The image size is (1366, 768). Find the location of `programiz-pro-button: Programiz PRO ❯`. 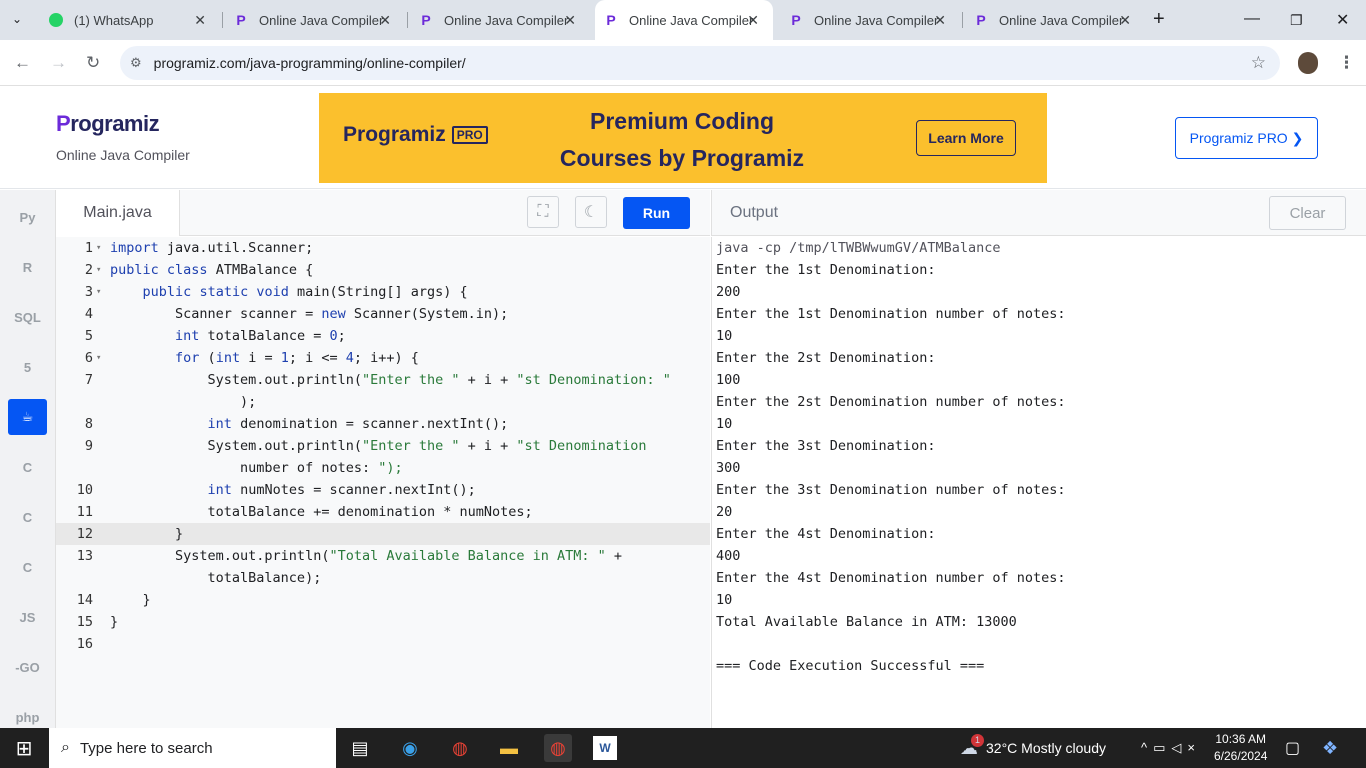

programiz-pro-button: Programiz PRO ❯ is located at coordinates (1246, 138).